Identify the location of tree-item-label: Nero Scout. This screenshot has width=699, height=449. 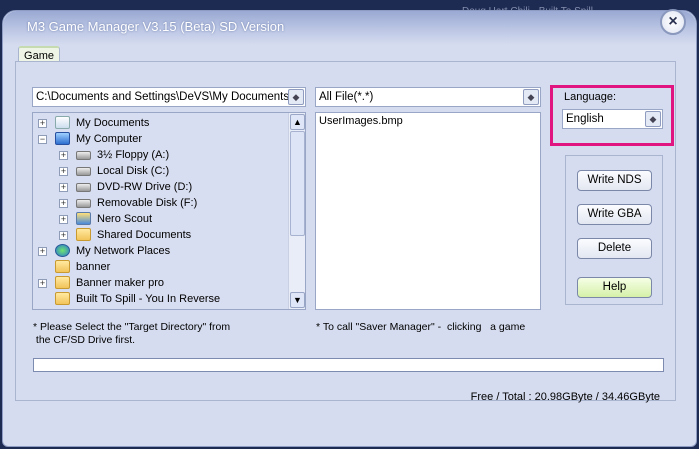
(125, 219).